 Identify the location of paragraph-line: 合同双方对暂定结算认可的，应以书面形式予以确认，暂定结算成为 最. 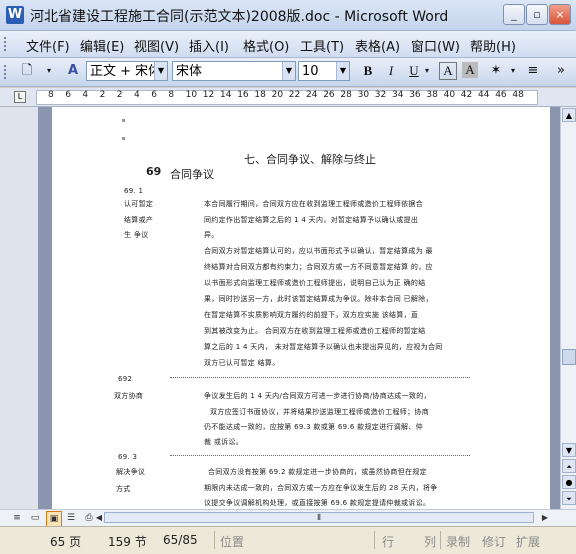
(318, 251).